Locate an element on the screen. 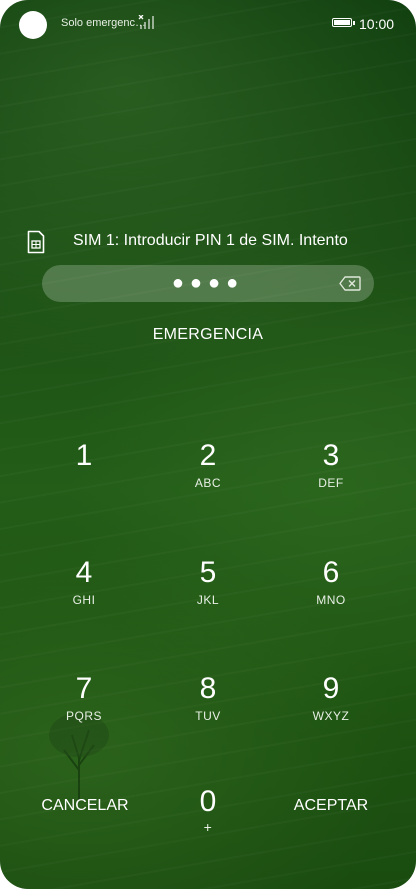  key-letters: DEF is located at coordinates (331, 483).